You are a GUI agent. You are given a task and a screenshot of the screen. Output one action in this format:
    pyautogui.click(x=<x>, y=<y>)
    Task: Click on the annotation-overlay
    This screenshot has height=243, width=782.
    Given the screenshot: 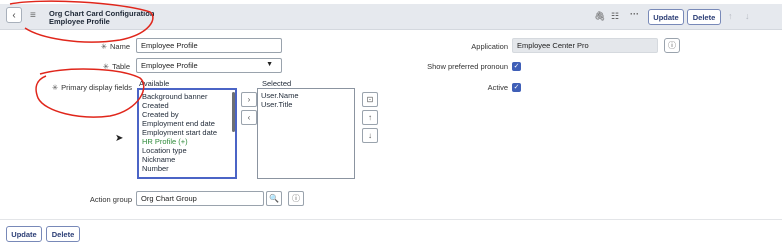 What is the action you would take?
    pyautogui.click(x=81, y=59)
    